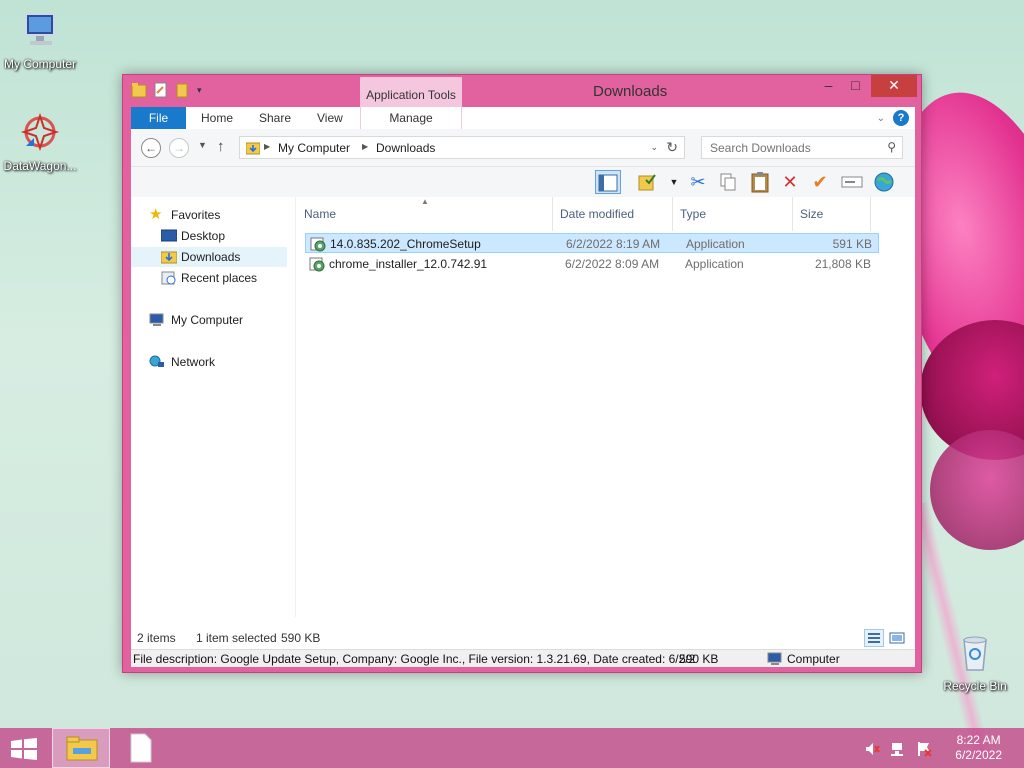 Image resolution: width=1024 pixels, height=768 pixels. What do you see at coordinates (196, 215) in the screenshot?
I see `nav-item-label: Favorites` at bounding box center [196, 215].